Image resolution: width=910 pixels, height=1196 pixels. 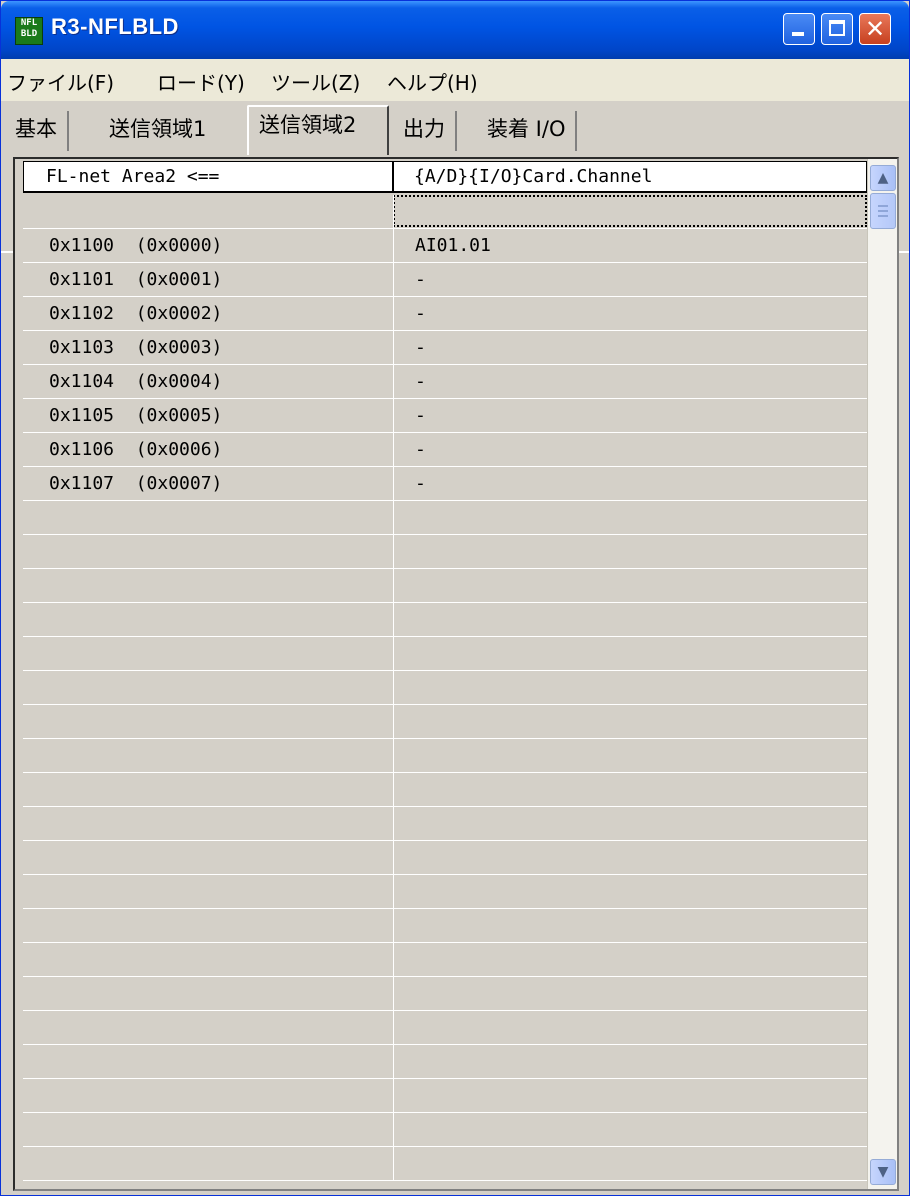 What do you see at coordinates (882, 674) in the screenshot?
I see `vertical-scrollbar: ▲ ▼` at bounding box center [882, 674].